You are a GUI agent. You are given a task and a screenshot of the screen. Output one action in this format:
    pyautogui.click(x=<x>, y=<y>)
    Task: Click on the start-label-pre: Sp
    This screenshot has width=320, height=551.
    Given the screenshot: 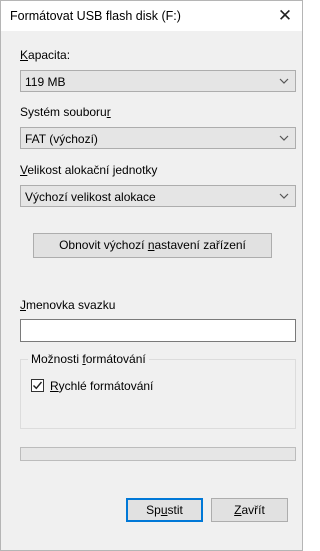 What is the action you would take?
    pyautogui.click(x=153, y=510)
    